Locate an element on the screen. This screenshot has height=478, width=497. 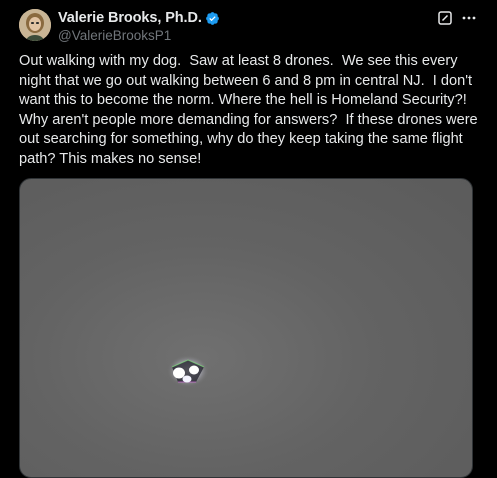
drone-light-image is located at coordinates (188, 371).